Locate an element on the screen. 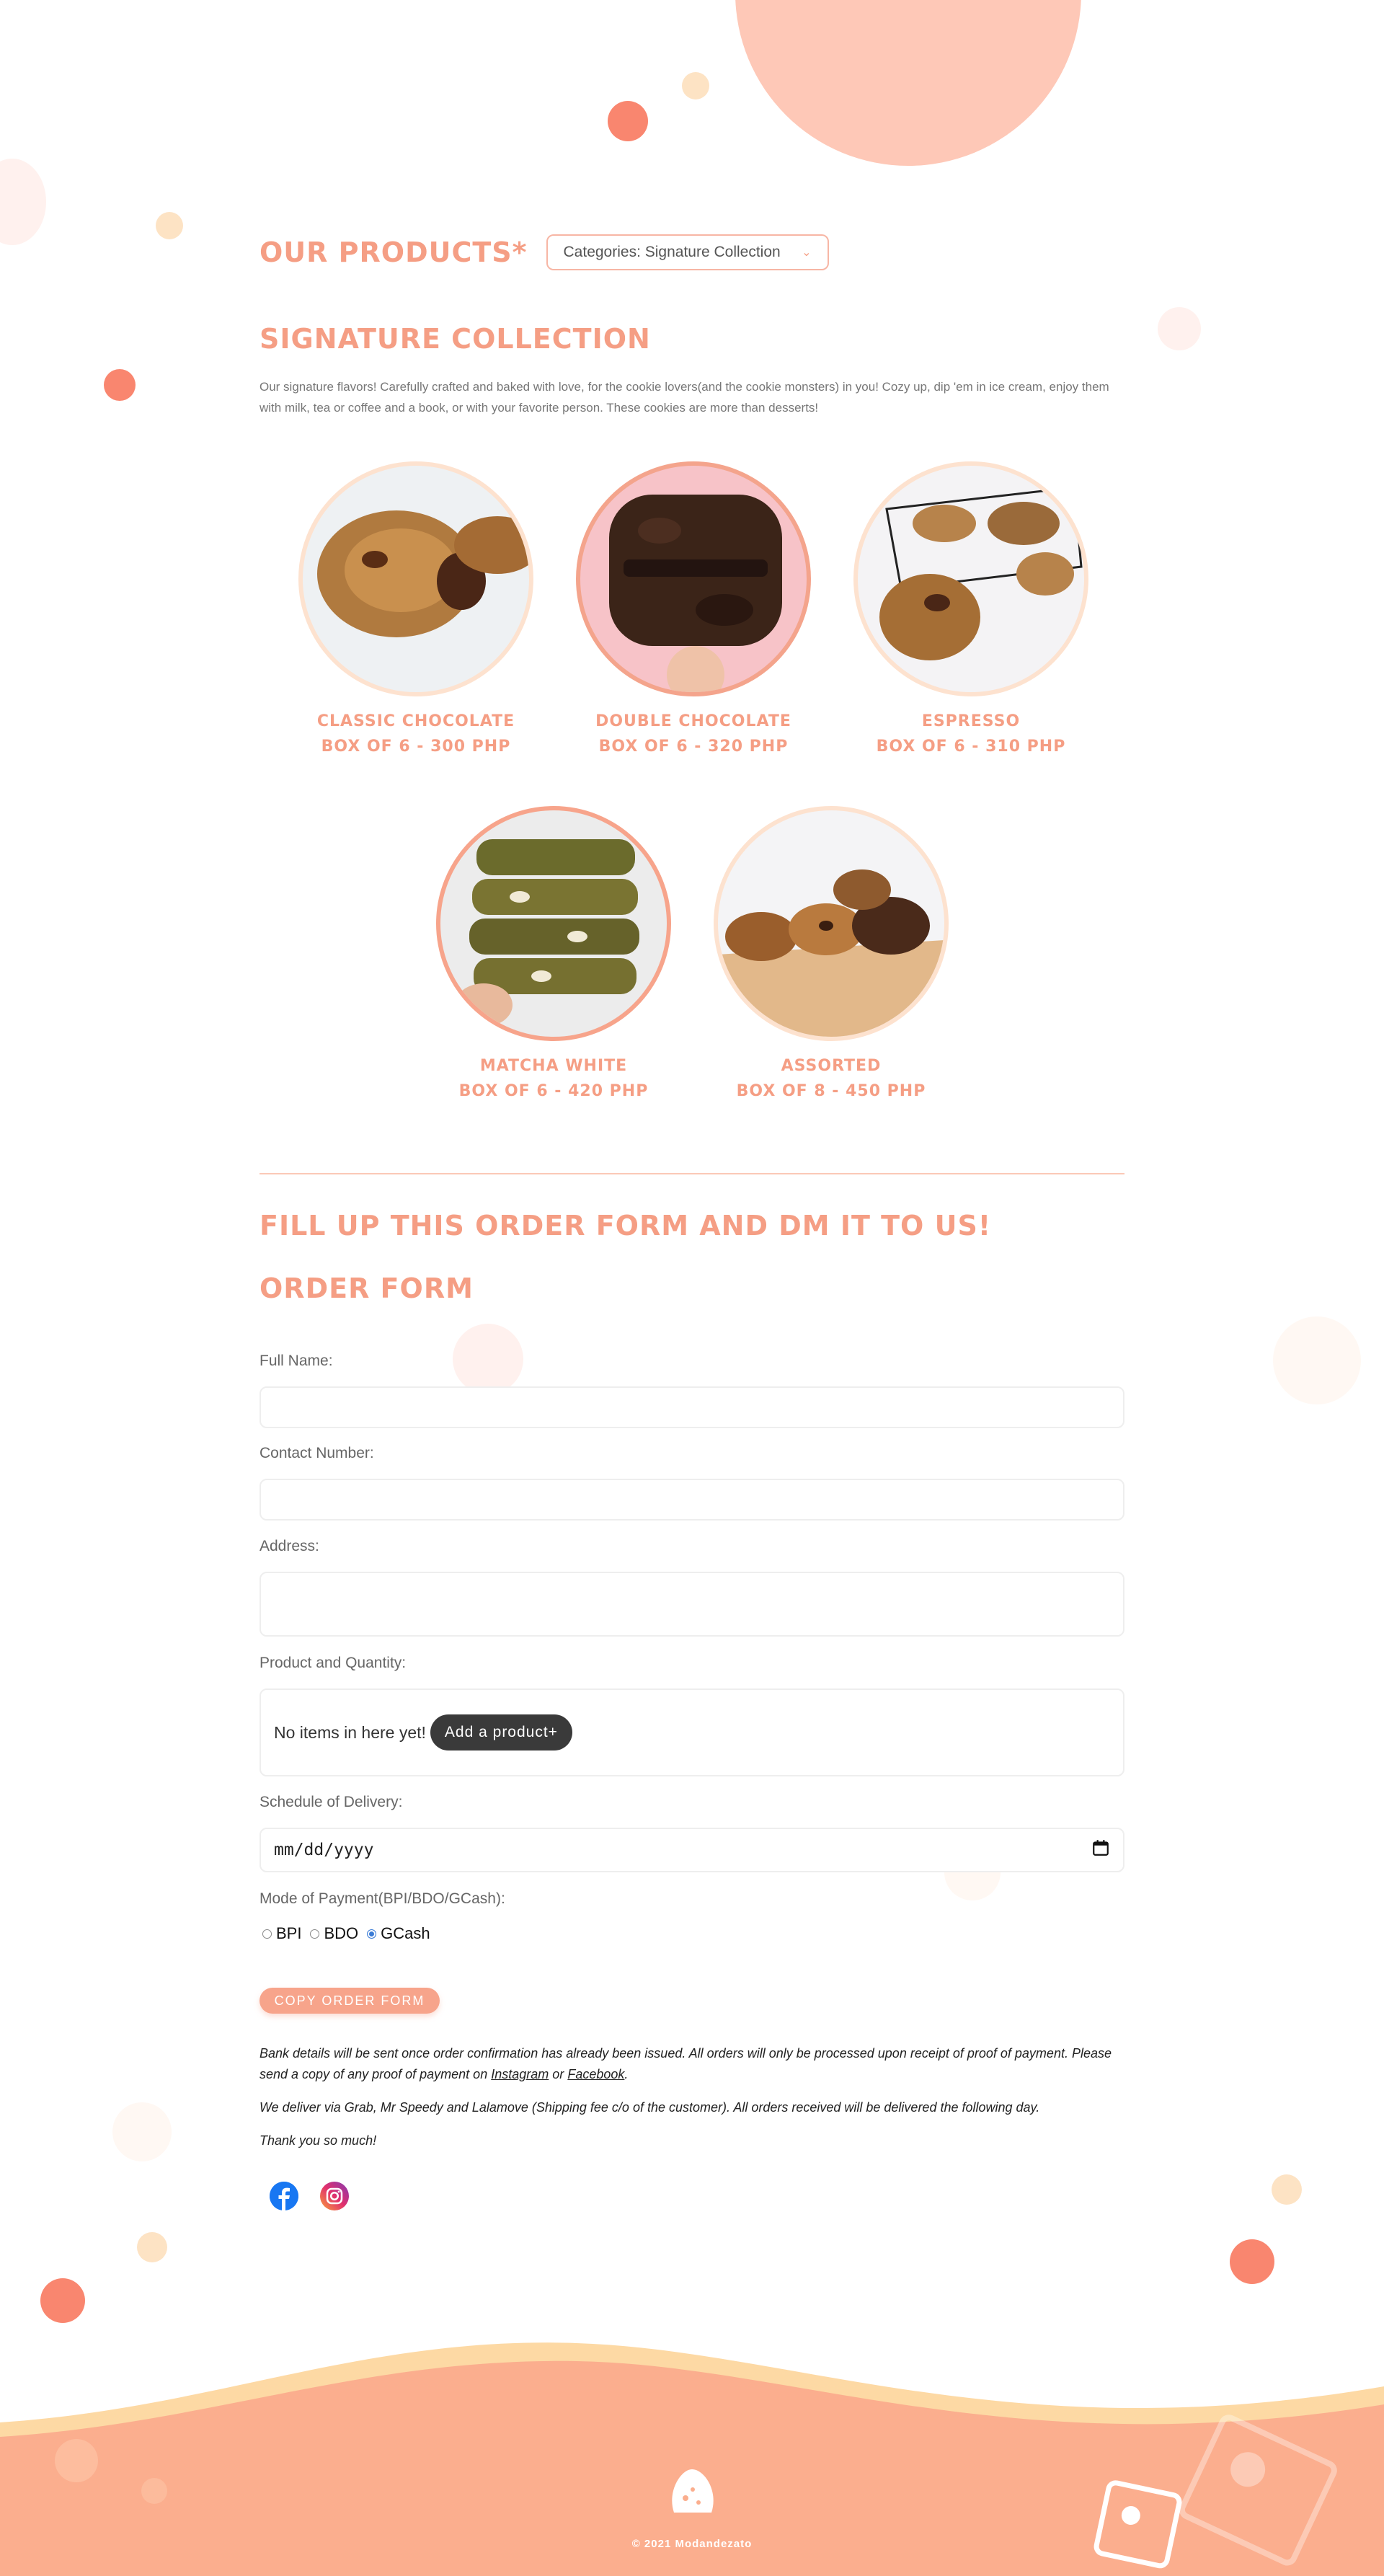 This screenshot has height=2576, width=1384. product-card-classic-chocolate: CLASSIC CHOCOLATE BOX OF 6 - 300 PHP is located at coordinates (416, 608).